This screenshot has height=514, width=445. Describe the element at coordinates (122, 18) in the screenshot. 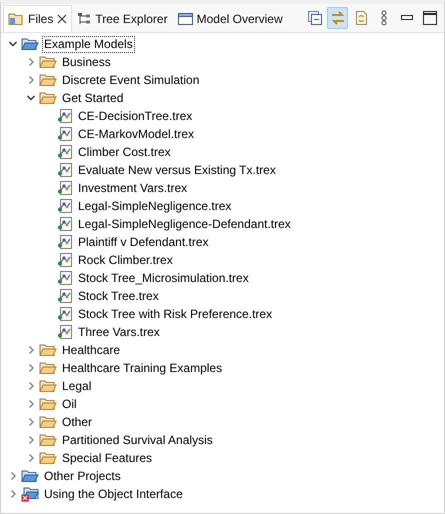

I see `view-tab: Tree Explorer` at that location.